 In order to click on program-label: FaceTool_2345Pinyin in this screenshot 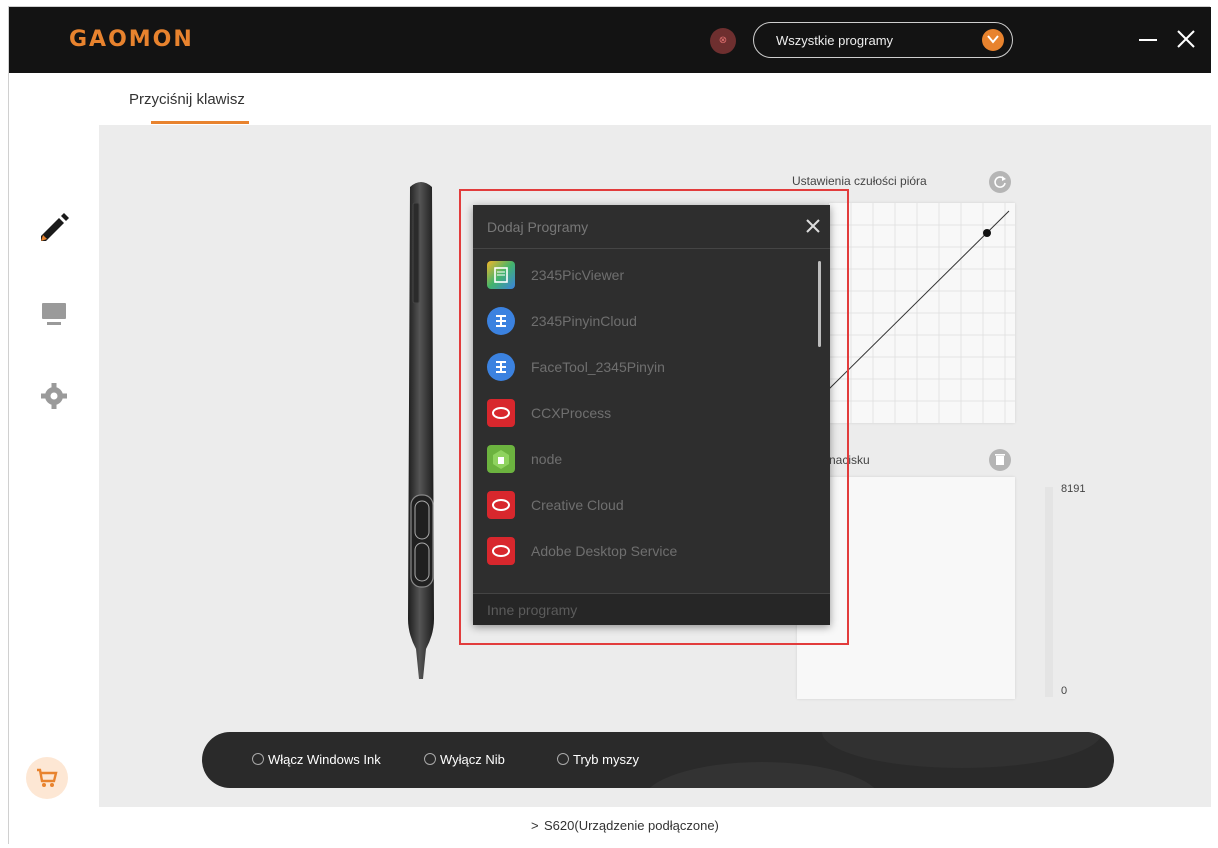, I will do `click(598, 367)`.